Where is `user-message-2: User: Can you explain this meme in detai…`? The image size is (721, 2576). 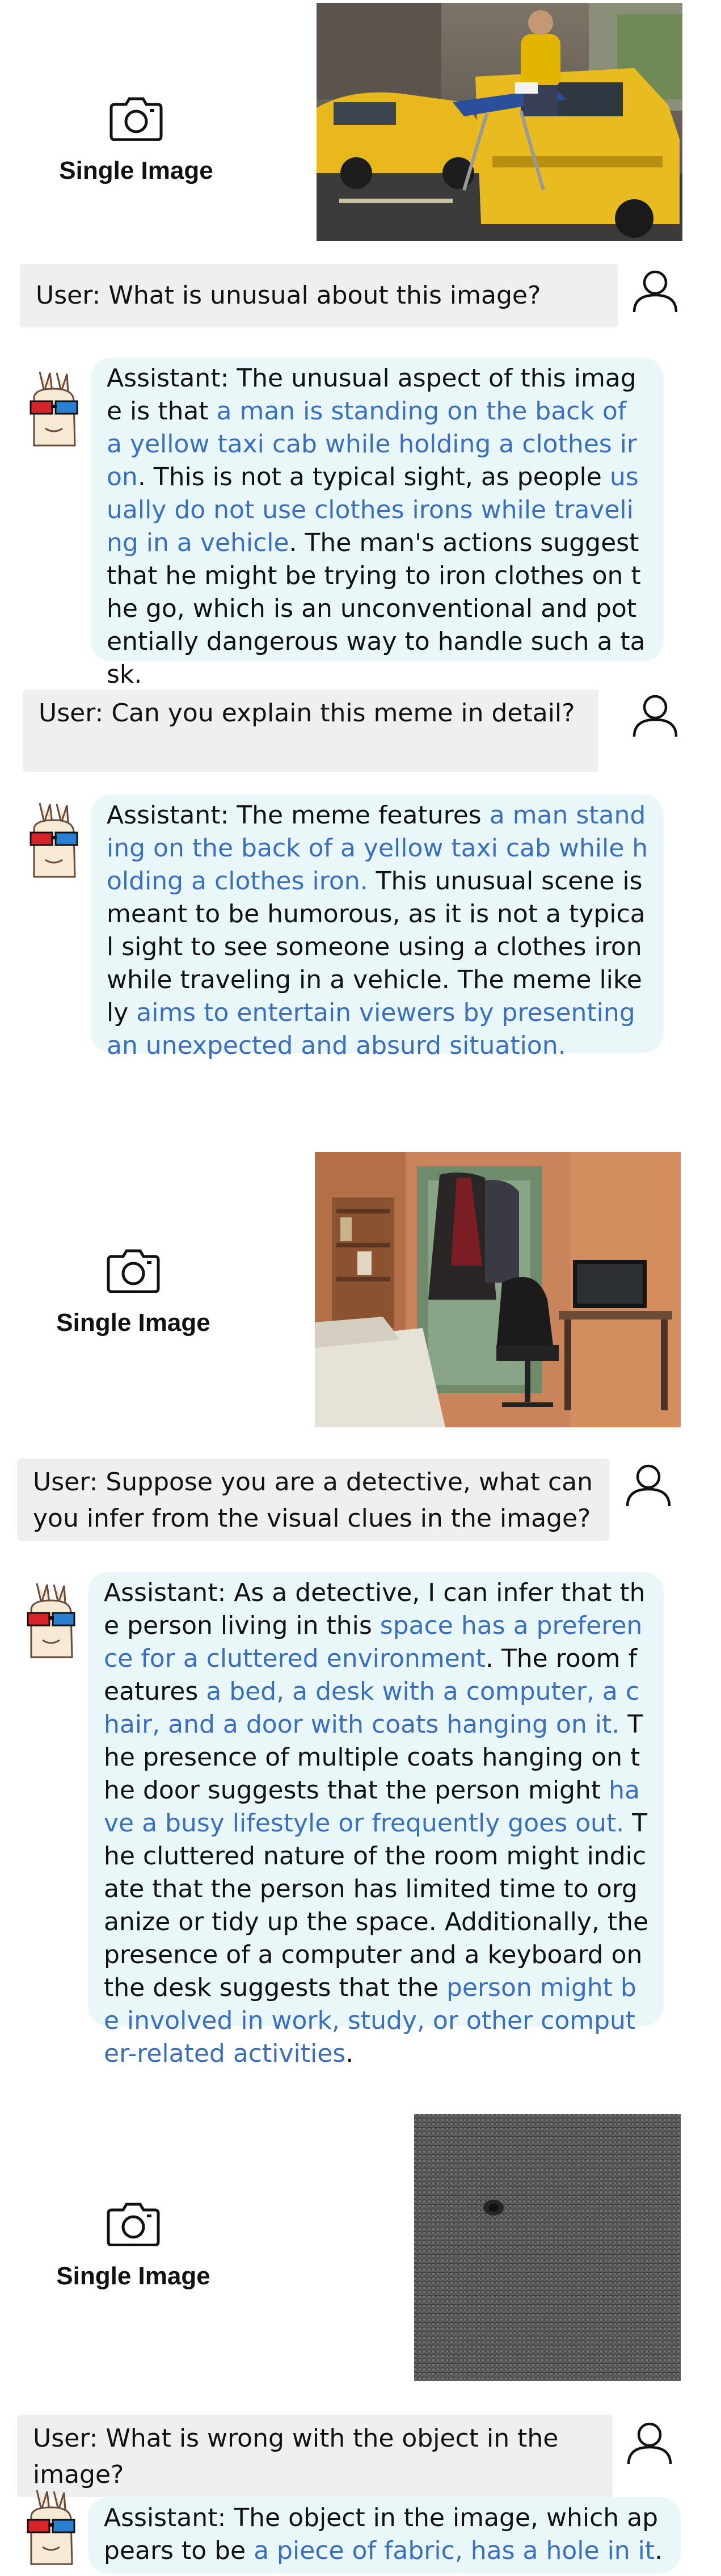
user-message-2: User: Can you explain this meme in detai… is located at coordinates (310, 731).